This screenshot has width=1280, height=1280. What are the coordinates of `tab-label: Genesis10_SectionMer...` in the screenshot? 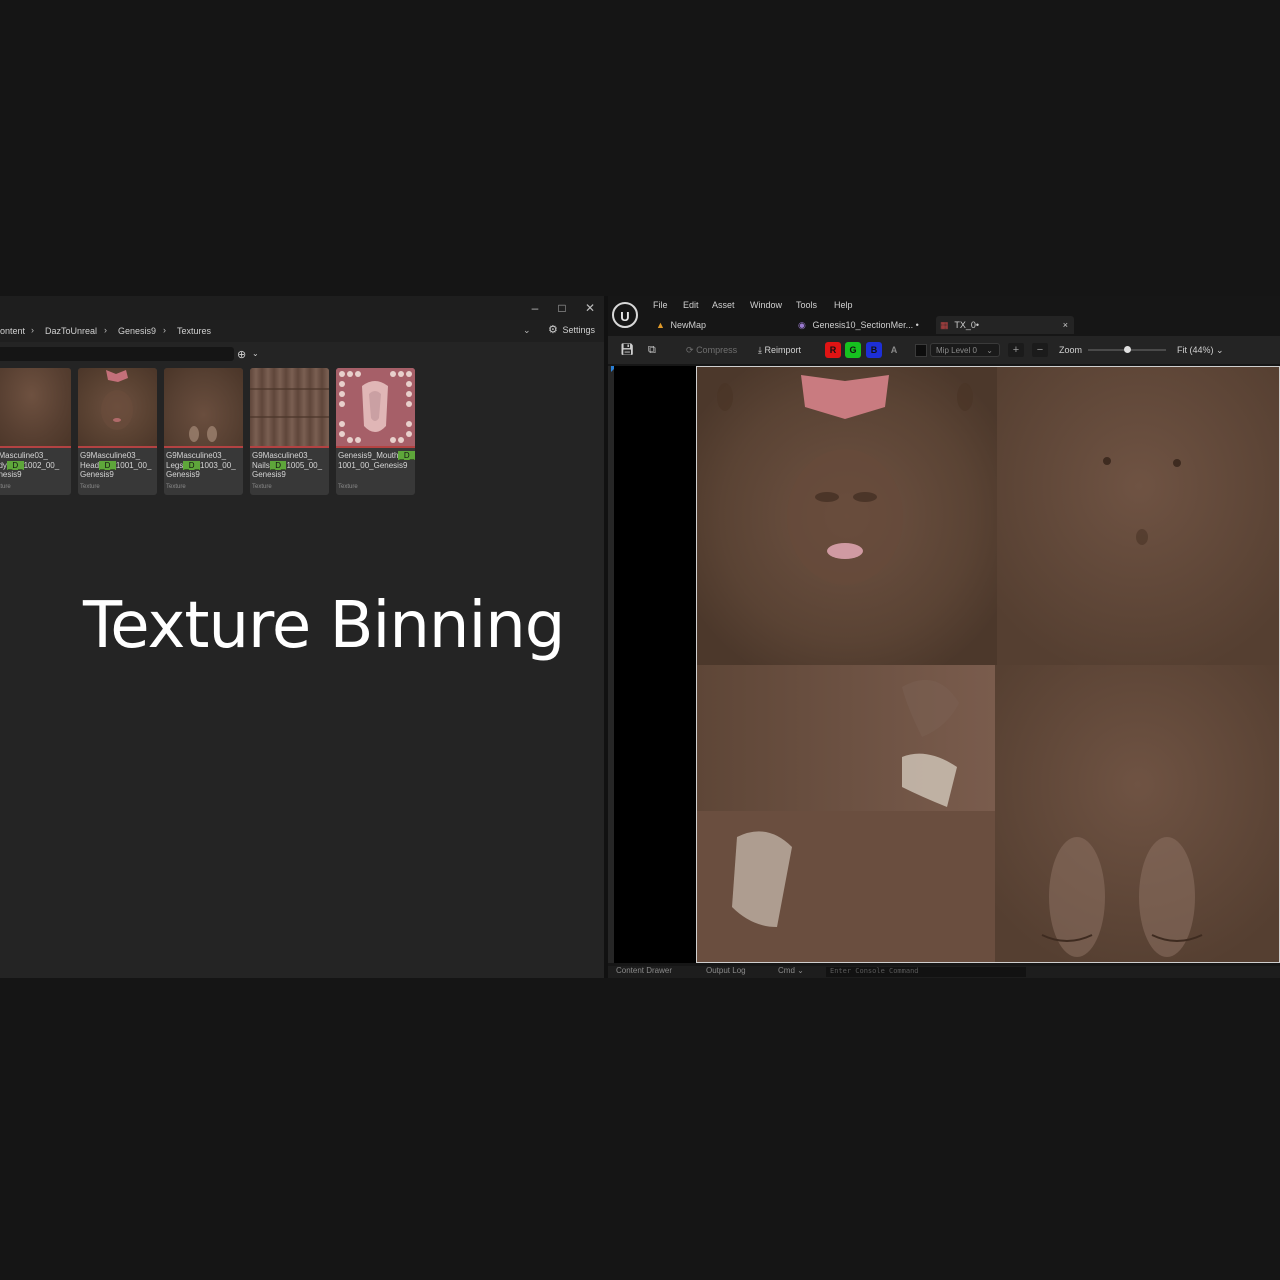 It's located at (863, 325).